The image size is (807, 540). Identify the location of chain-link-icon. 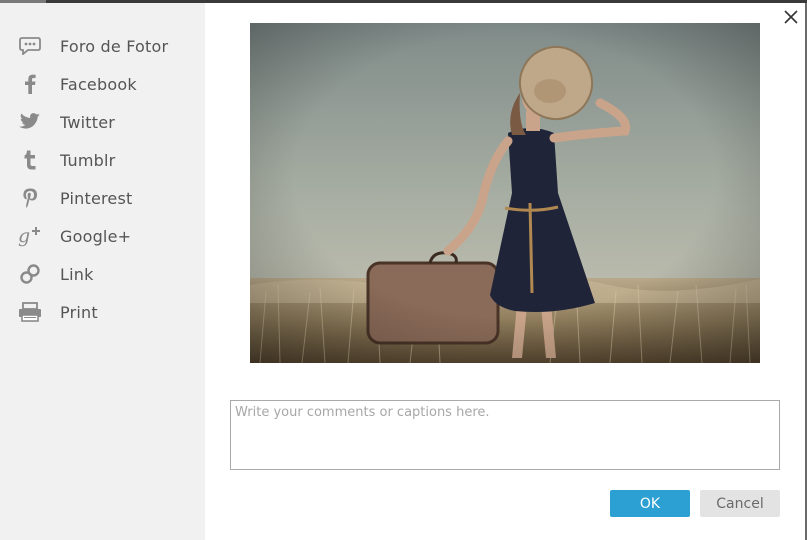
(30, 274).